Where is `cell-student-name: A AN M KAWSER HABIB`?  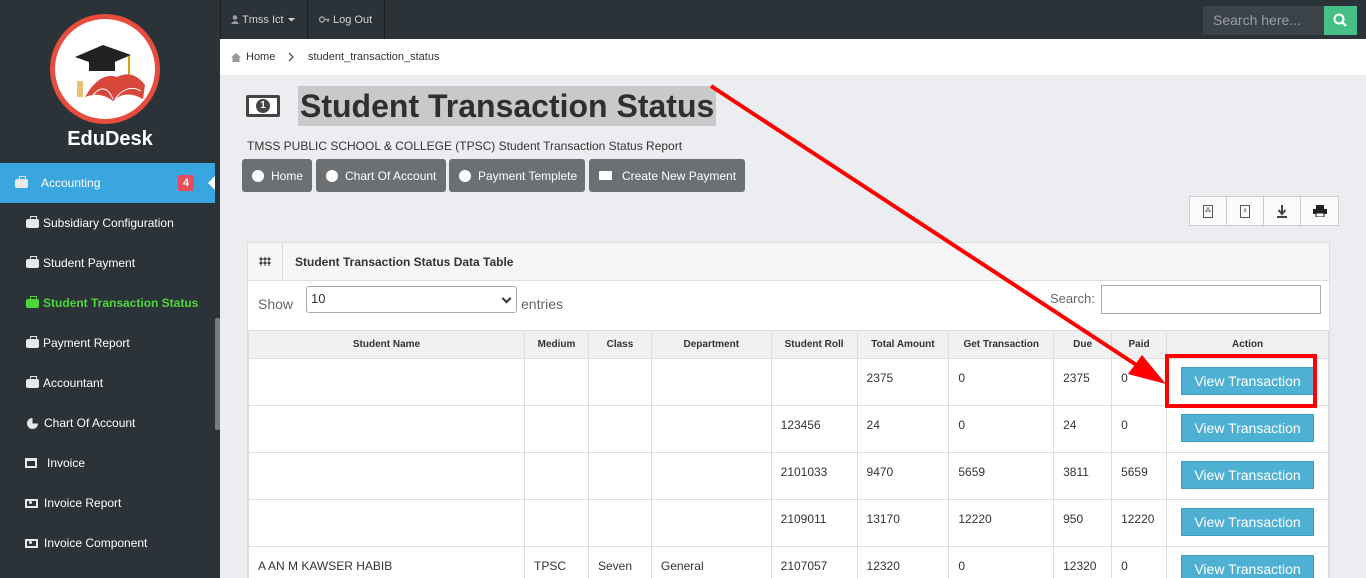 cell-student-name: A AN M KAWSER HABIB is located at coordinates (386, 562).